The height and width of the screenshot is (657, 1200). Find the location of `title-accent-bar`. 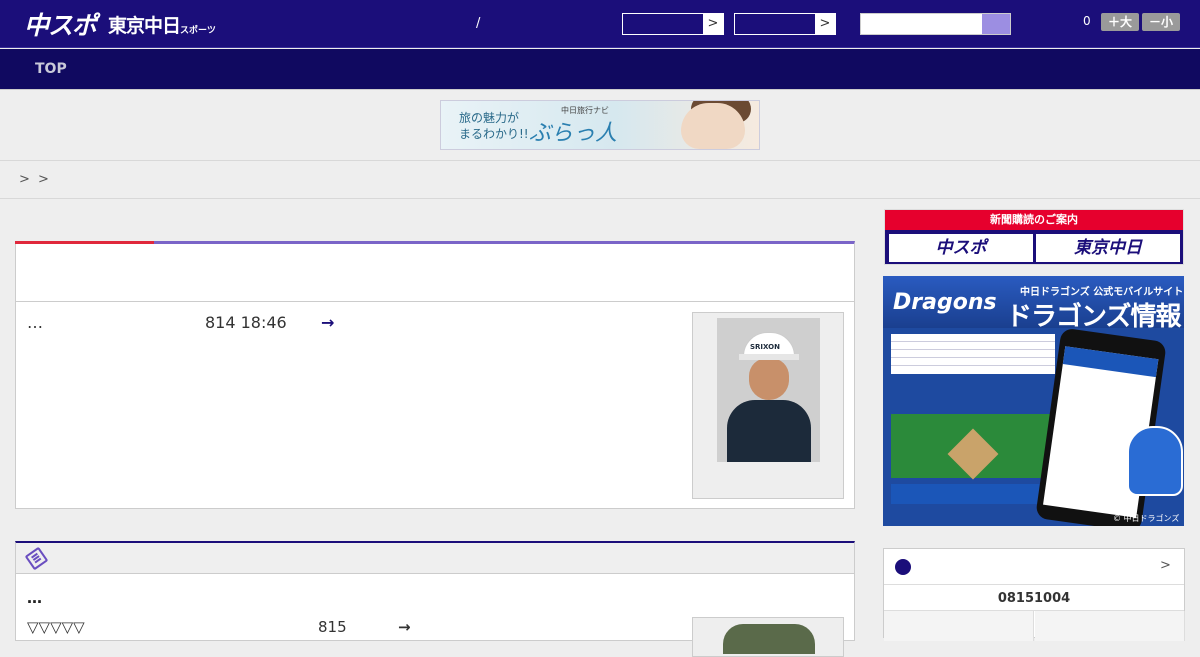

title-accent-bar is located at coordinates (84, 242).